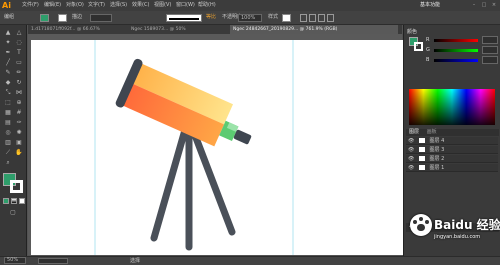  Describe the element at coordinates (490, 60) in the screenshot. I see `channel-b-field` at that location.